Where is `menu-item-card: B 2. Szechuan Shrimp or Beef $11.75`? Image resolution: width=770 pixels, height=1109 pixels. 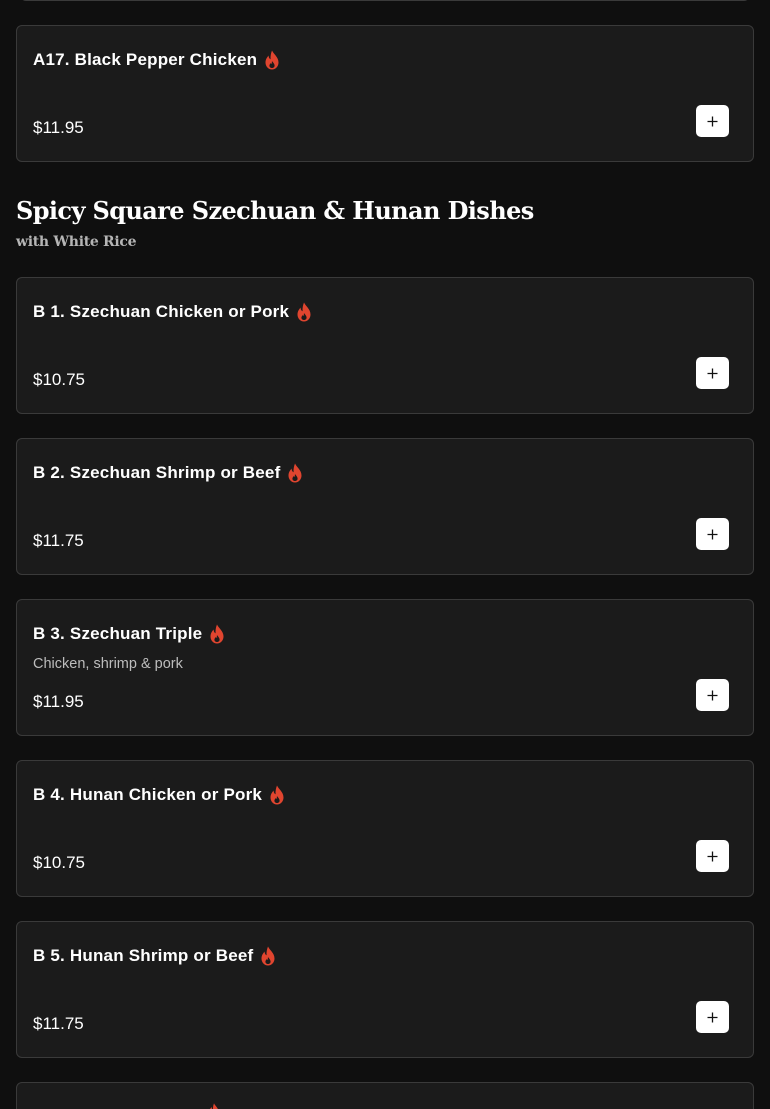
menu-item-card: B 2. Szechuan Shrimp or Beef $11.75 is located at coordinates (385, 506).